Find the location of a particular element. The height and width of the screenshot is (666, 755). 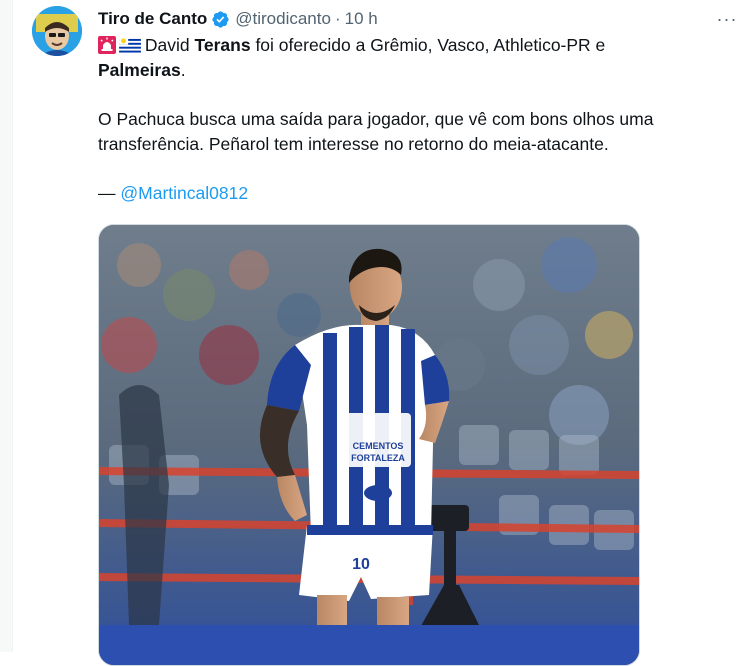

author-name: Tiro de Canto is located at coordinates (152, 19).